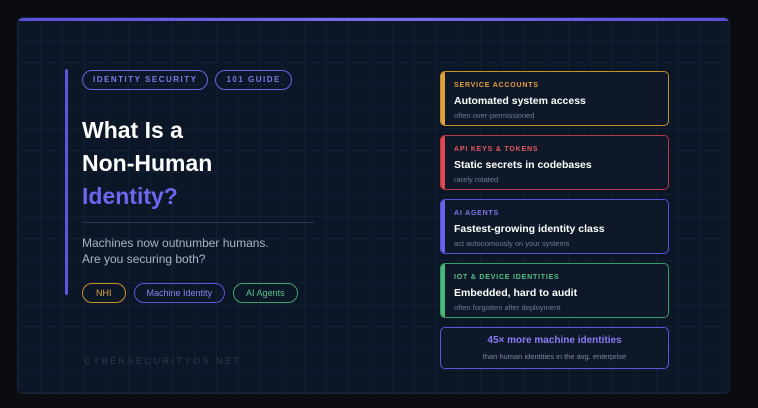  What do you see at coordinates (529, 229) in the screenshot?
I see `card-heading: Fastest-growing identity class` at bounding box center [529, 229].